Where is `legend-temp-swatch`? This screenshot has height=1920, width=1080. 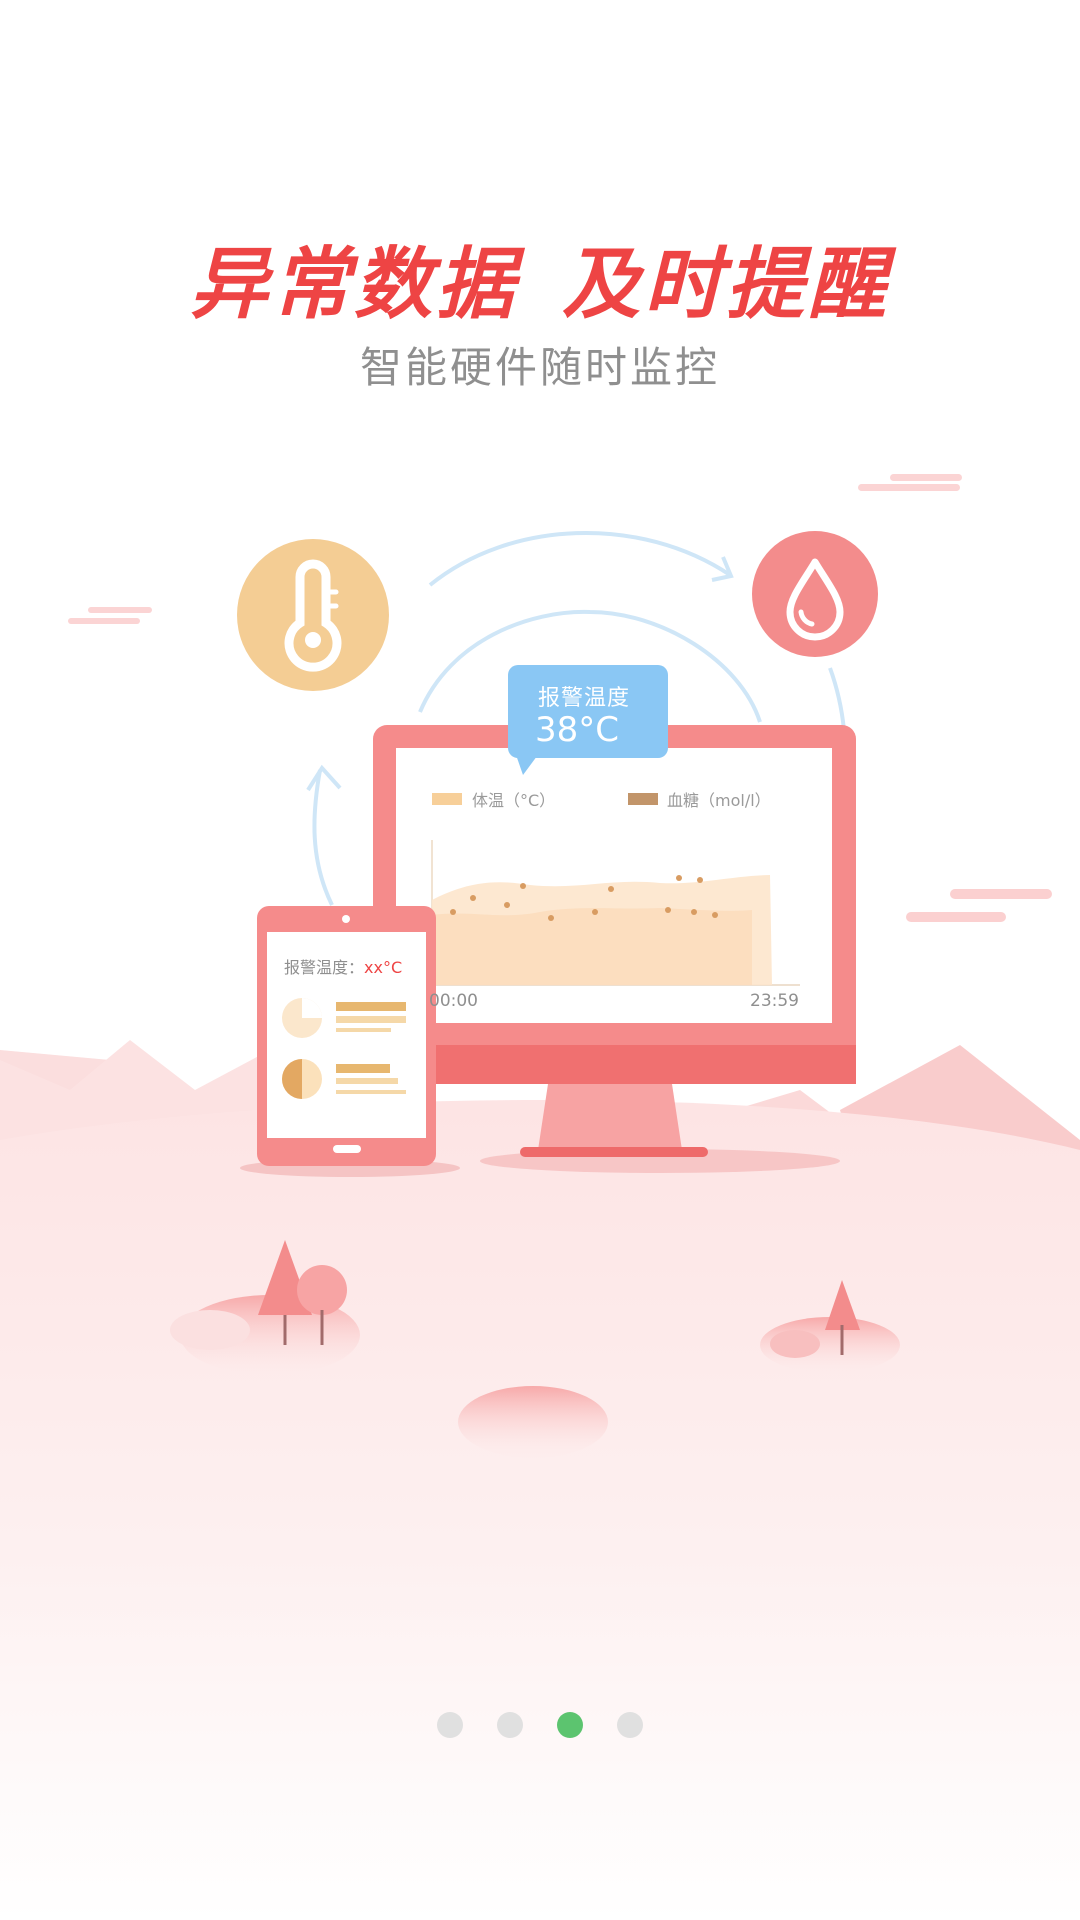 legend-temp-swatch is located at coordinates (447, 799).